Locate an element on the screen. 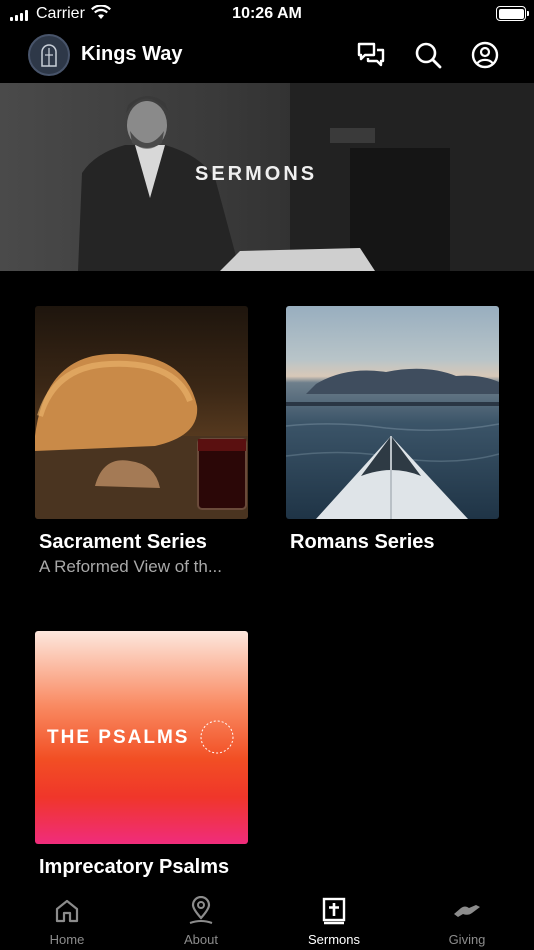 The image size is (534, 950). hero-title: SERMONS is located at coordinates (256, 174).